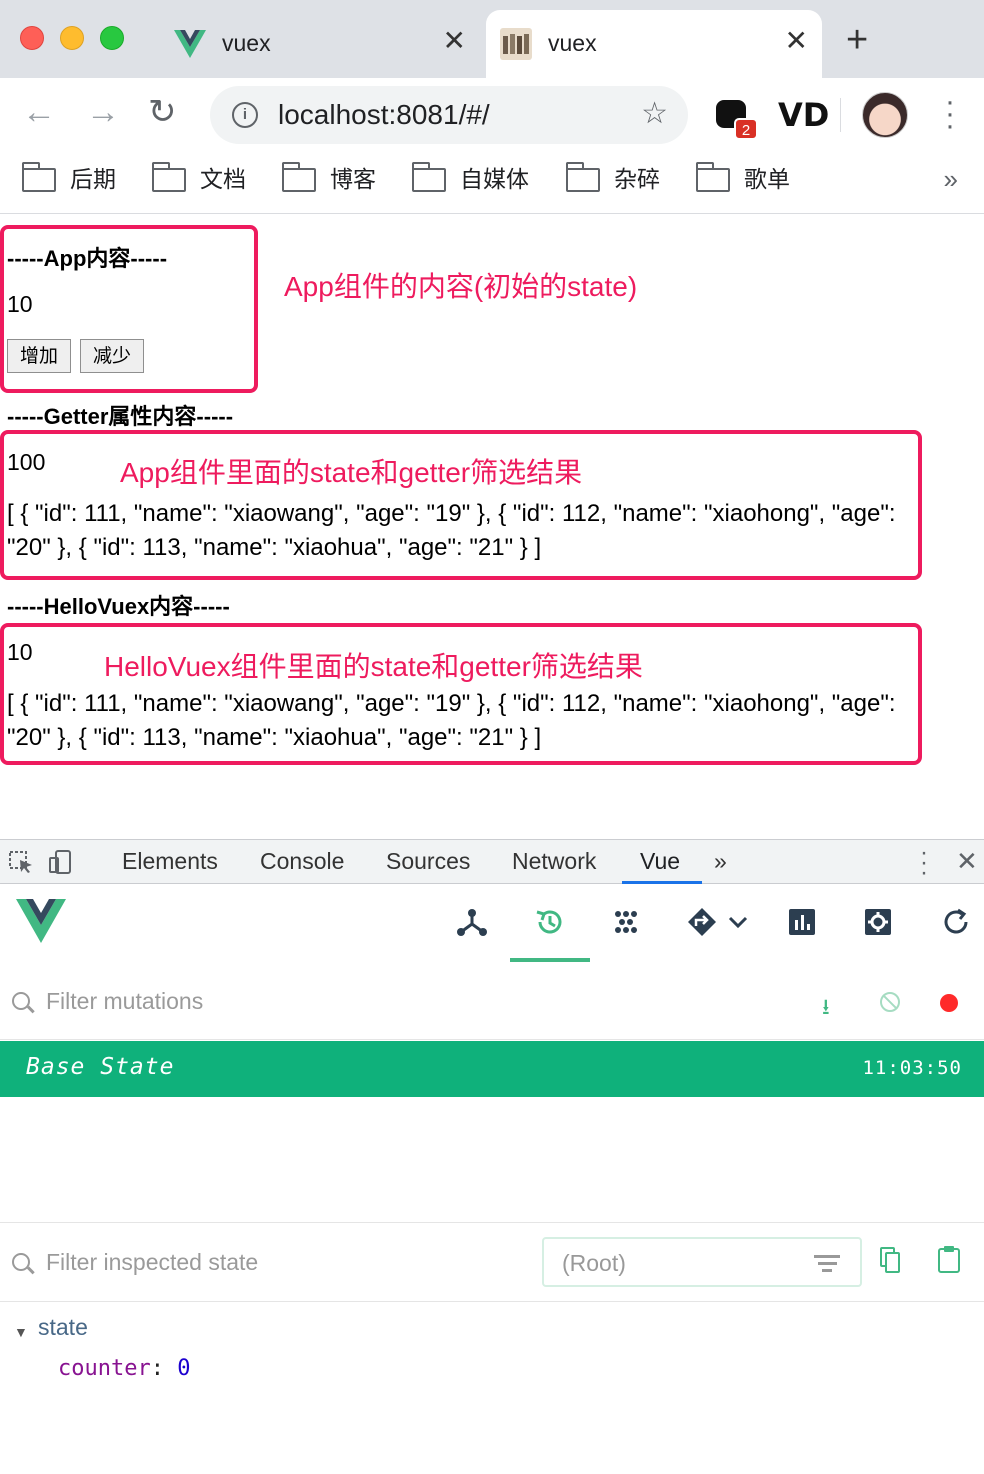 This screenshot has width=984, height=1474. Describe the element at coordinates (878, 922) in the screenshot. I see `settings-icon` at that location.